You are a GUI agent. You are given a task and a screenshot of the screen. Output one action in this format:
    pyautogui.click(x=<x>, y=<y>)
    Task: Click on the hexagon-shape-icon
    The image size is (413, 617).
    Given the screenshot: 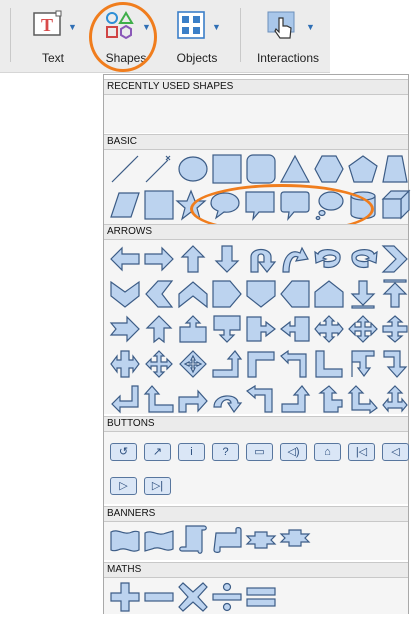 What is the action you would take?
    pyautogui.click(x=329, y=169)
    